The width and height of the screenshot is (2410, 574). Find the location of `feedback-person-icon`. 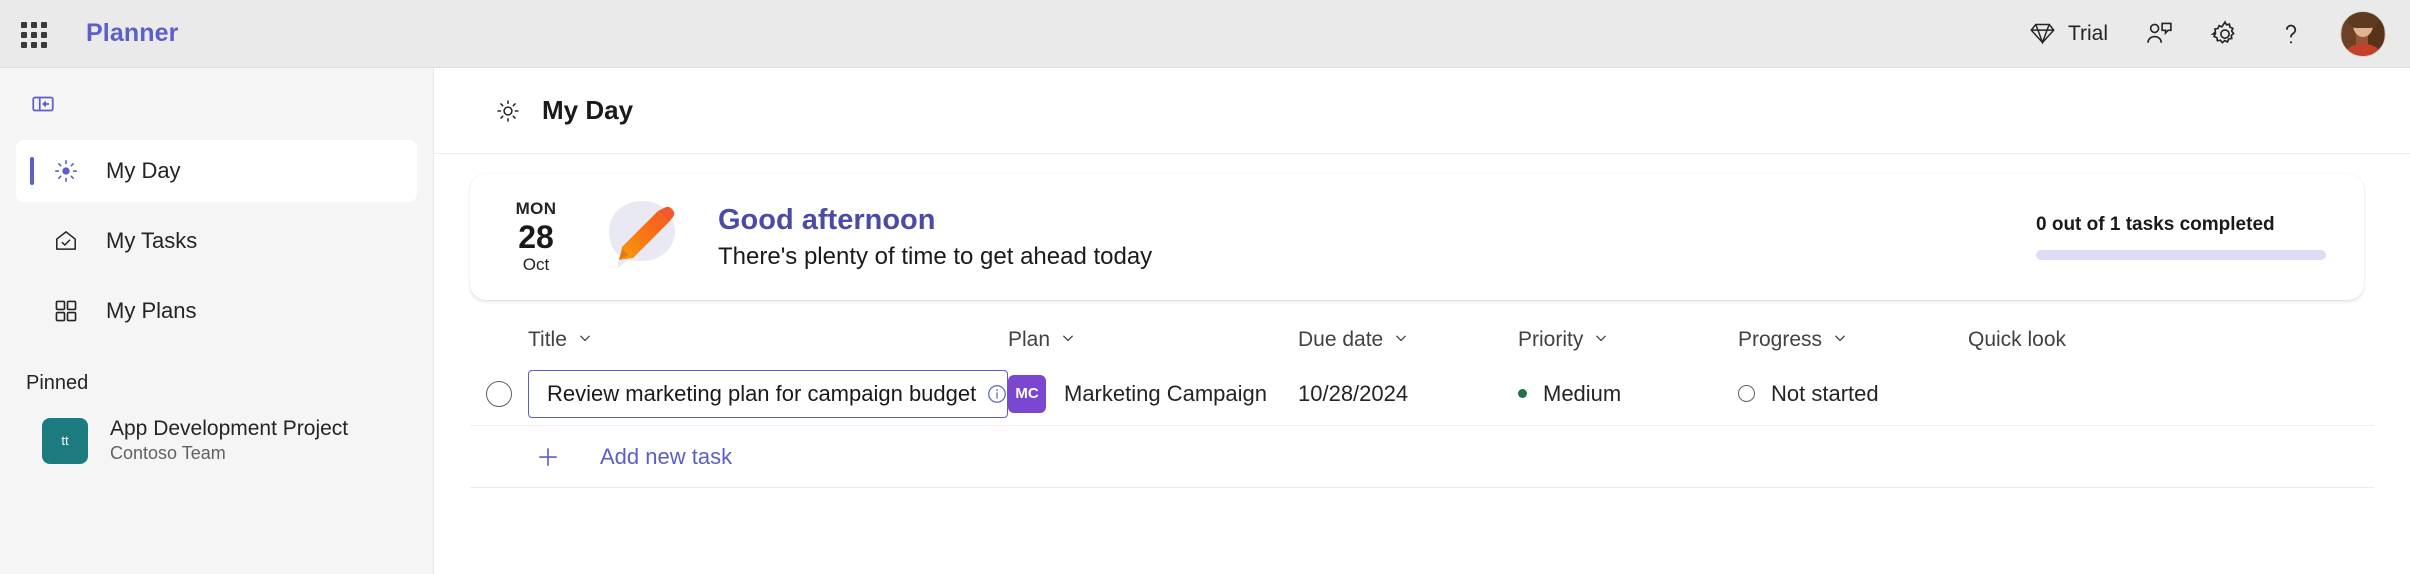

feedback-person-icon is located at coordinates (2159, 34).